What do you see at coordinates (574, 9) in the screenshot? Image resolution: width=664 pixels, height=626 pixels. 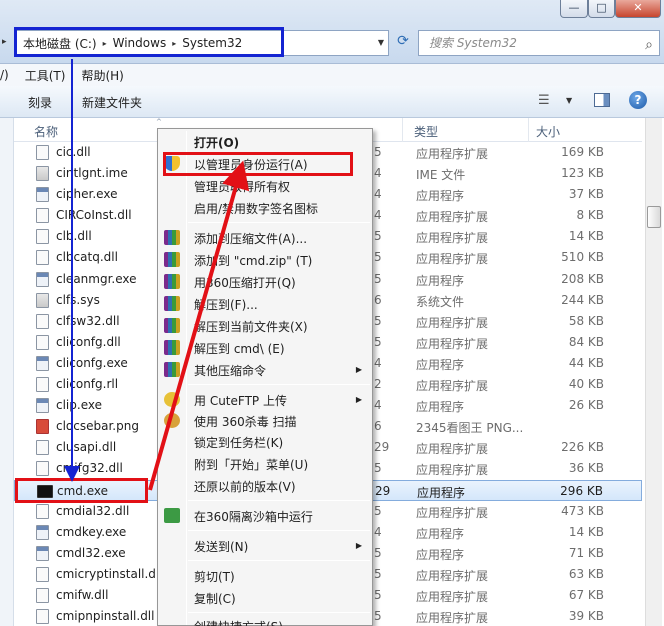 I see `minimize-button: —` at bounding box center [574, 9].